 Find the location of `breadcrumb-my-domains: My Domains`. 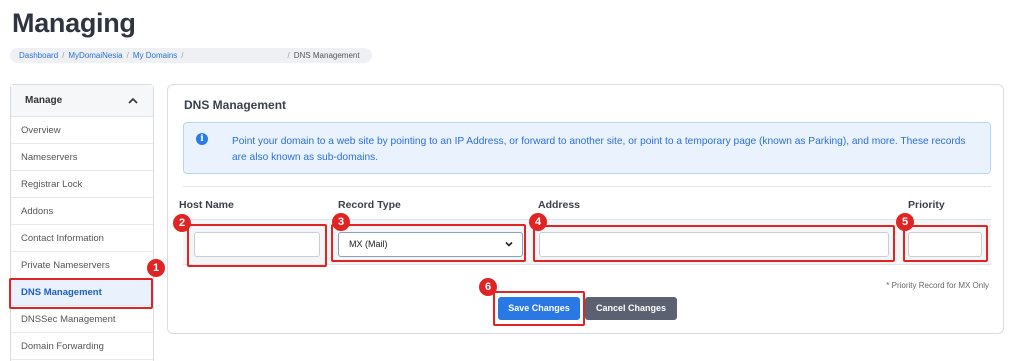

breadcrumb-my-domains: My Domains is located at coordinates (155, 55).